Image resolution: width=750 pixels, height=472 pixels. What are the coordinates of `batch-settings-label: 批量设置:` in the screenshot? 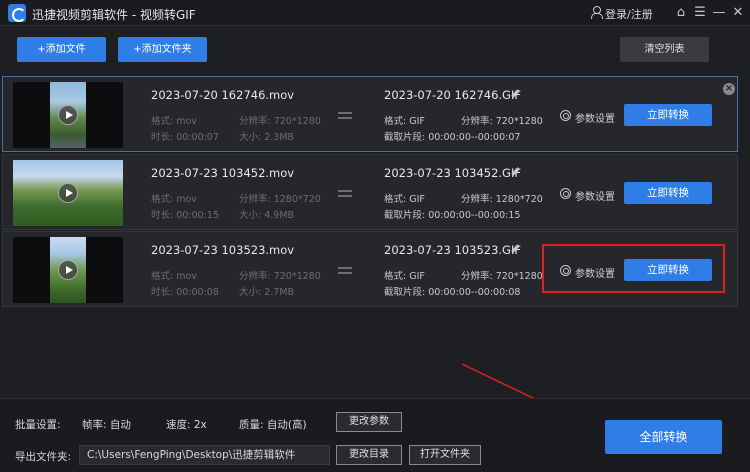 It's located at (38, 425).